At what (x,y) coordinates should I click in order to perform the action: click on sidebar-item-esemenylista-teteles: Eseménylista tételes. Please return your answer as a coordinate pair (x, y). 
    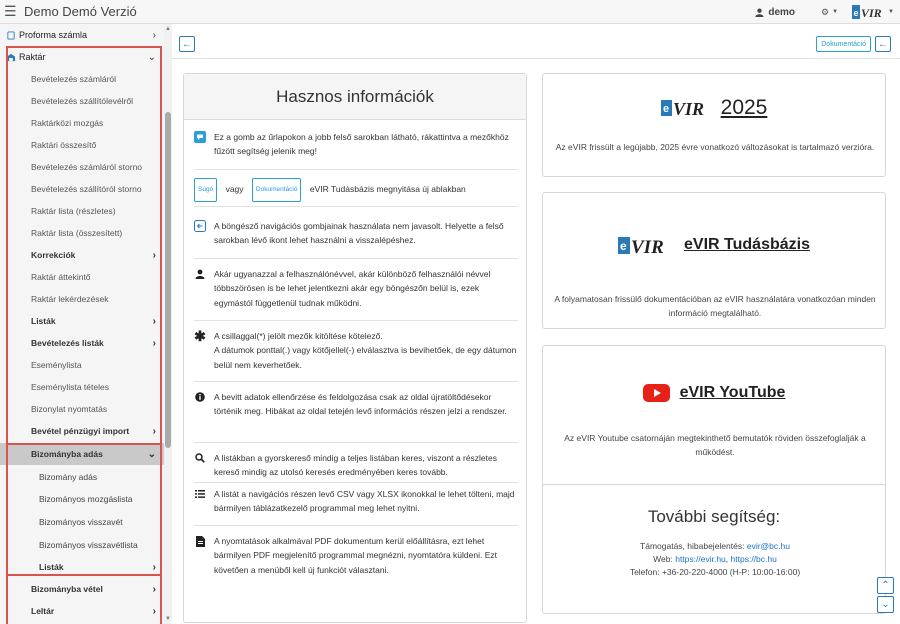
    Looking at the image, I should click on (82, 387).